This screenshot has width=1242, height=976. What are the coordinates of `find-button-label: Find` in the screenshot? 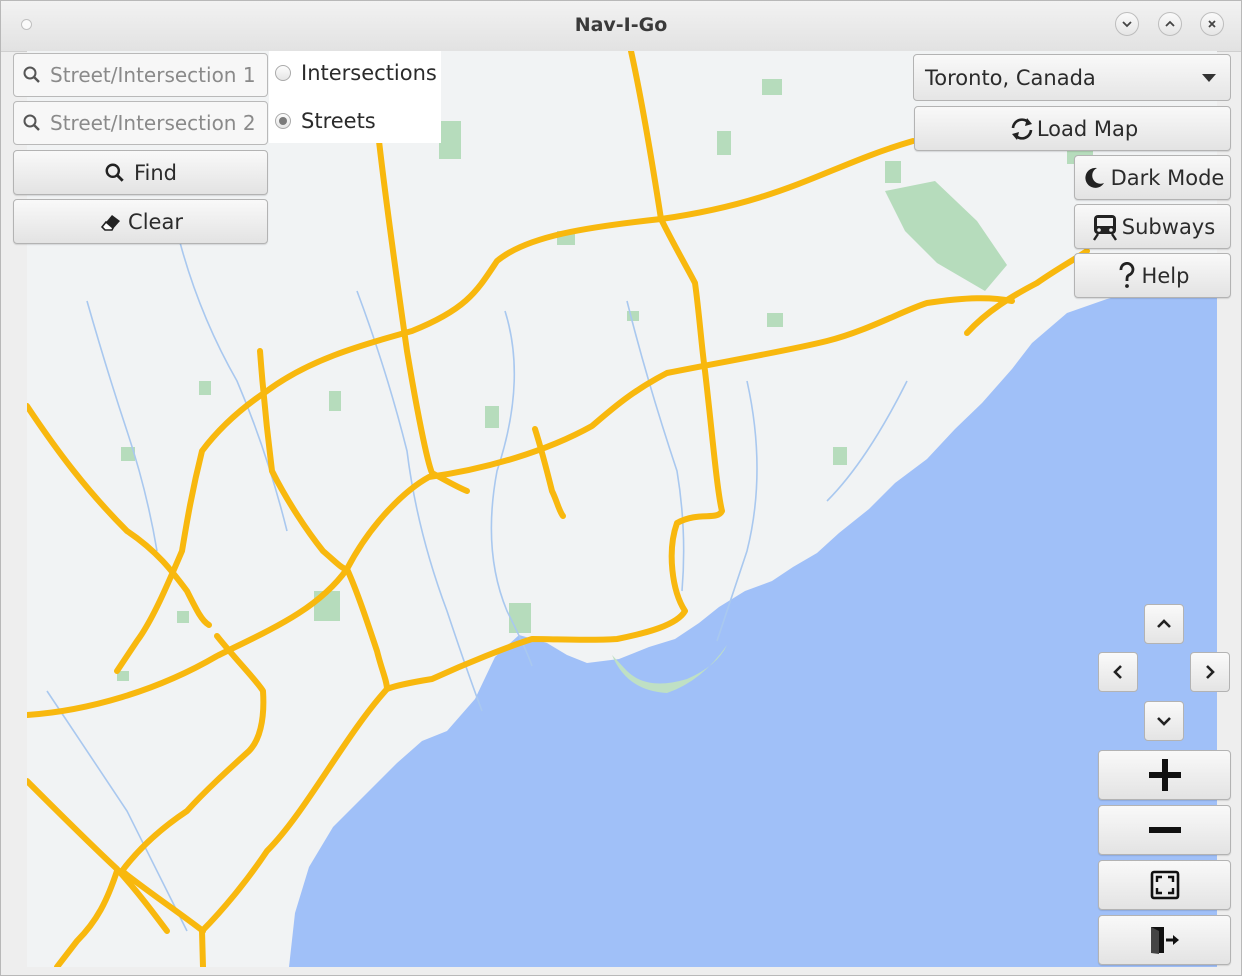 It's located at (155, 172).